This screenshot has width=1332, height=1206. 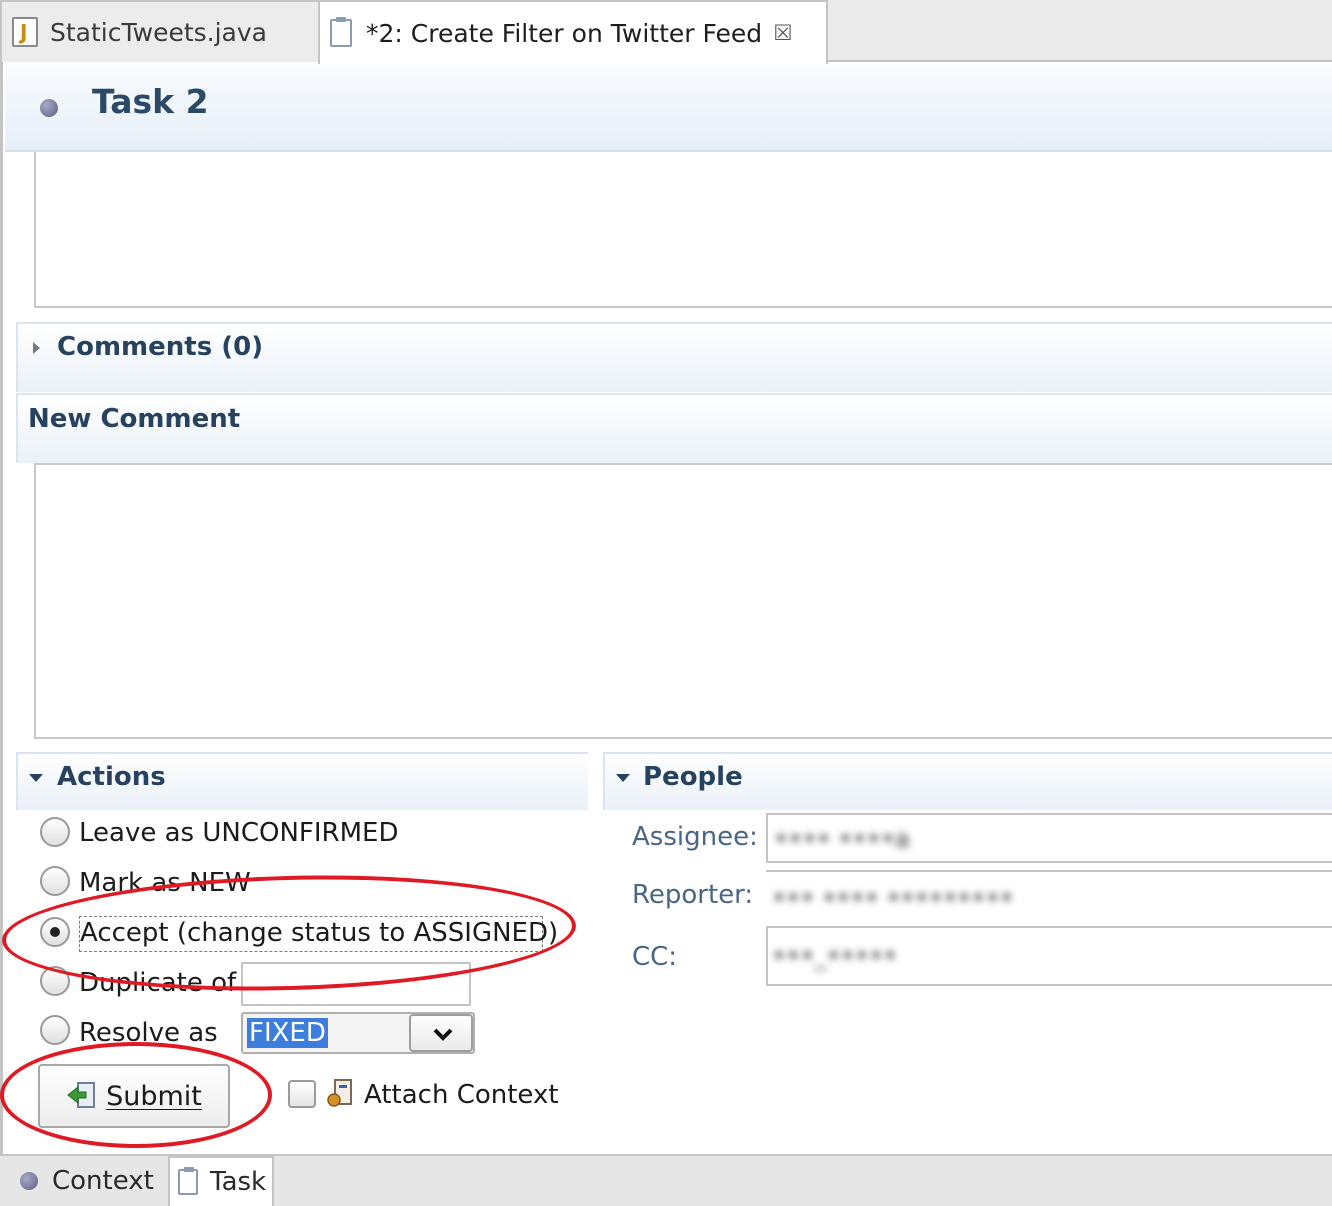 I want to click on tab-static-tweets: StaticTweets.java, so click(x=160, y=31).